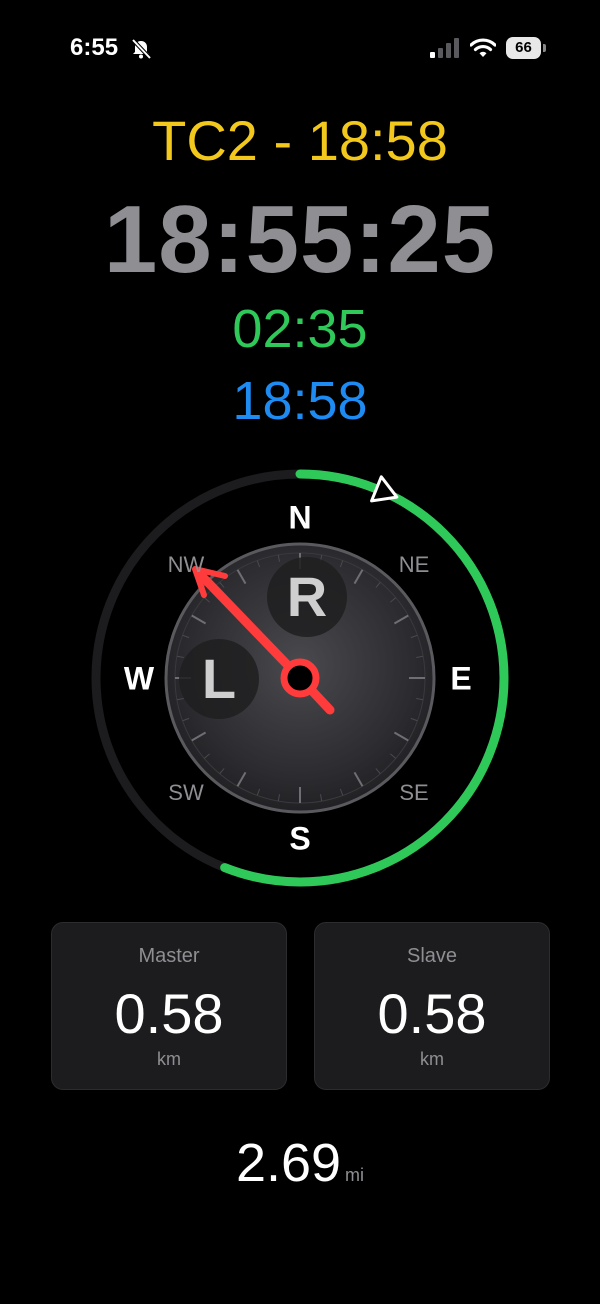 This screenshot has width=600, height=1304. I want to click on direction-south: S, so click(300, 838).